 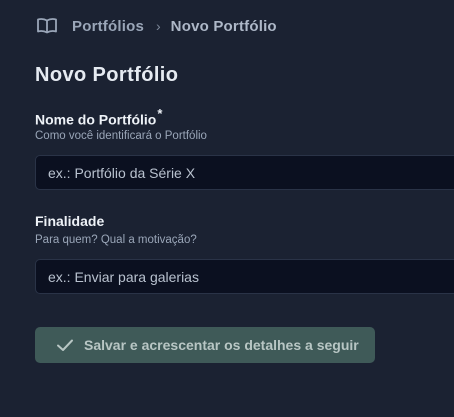 What do you see at coordinates (116, 240) in the screenshot?
I see `purpose-field-hint: Para quem? Qual a motivação?` at bounding box center [116, 240].